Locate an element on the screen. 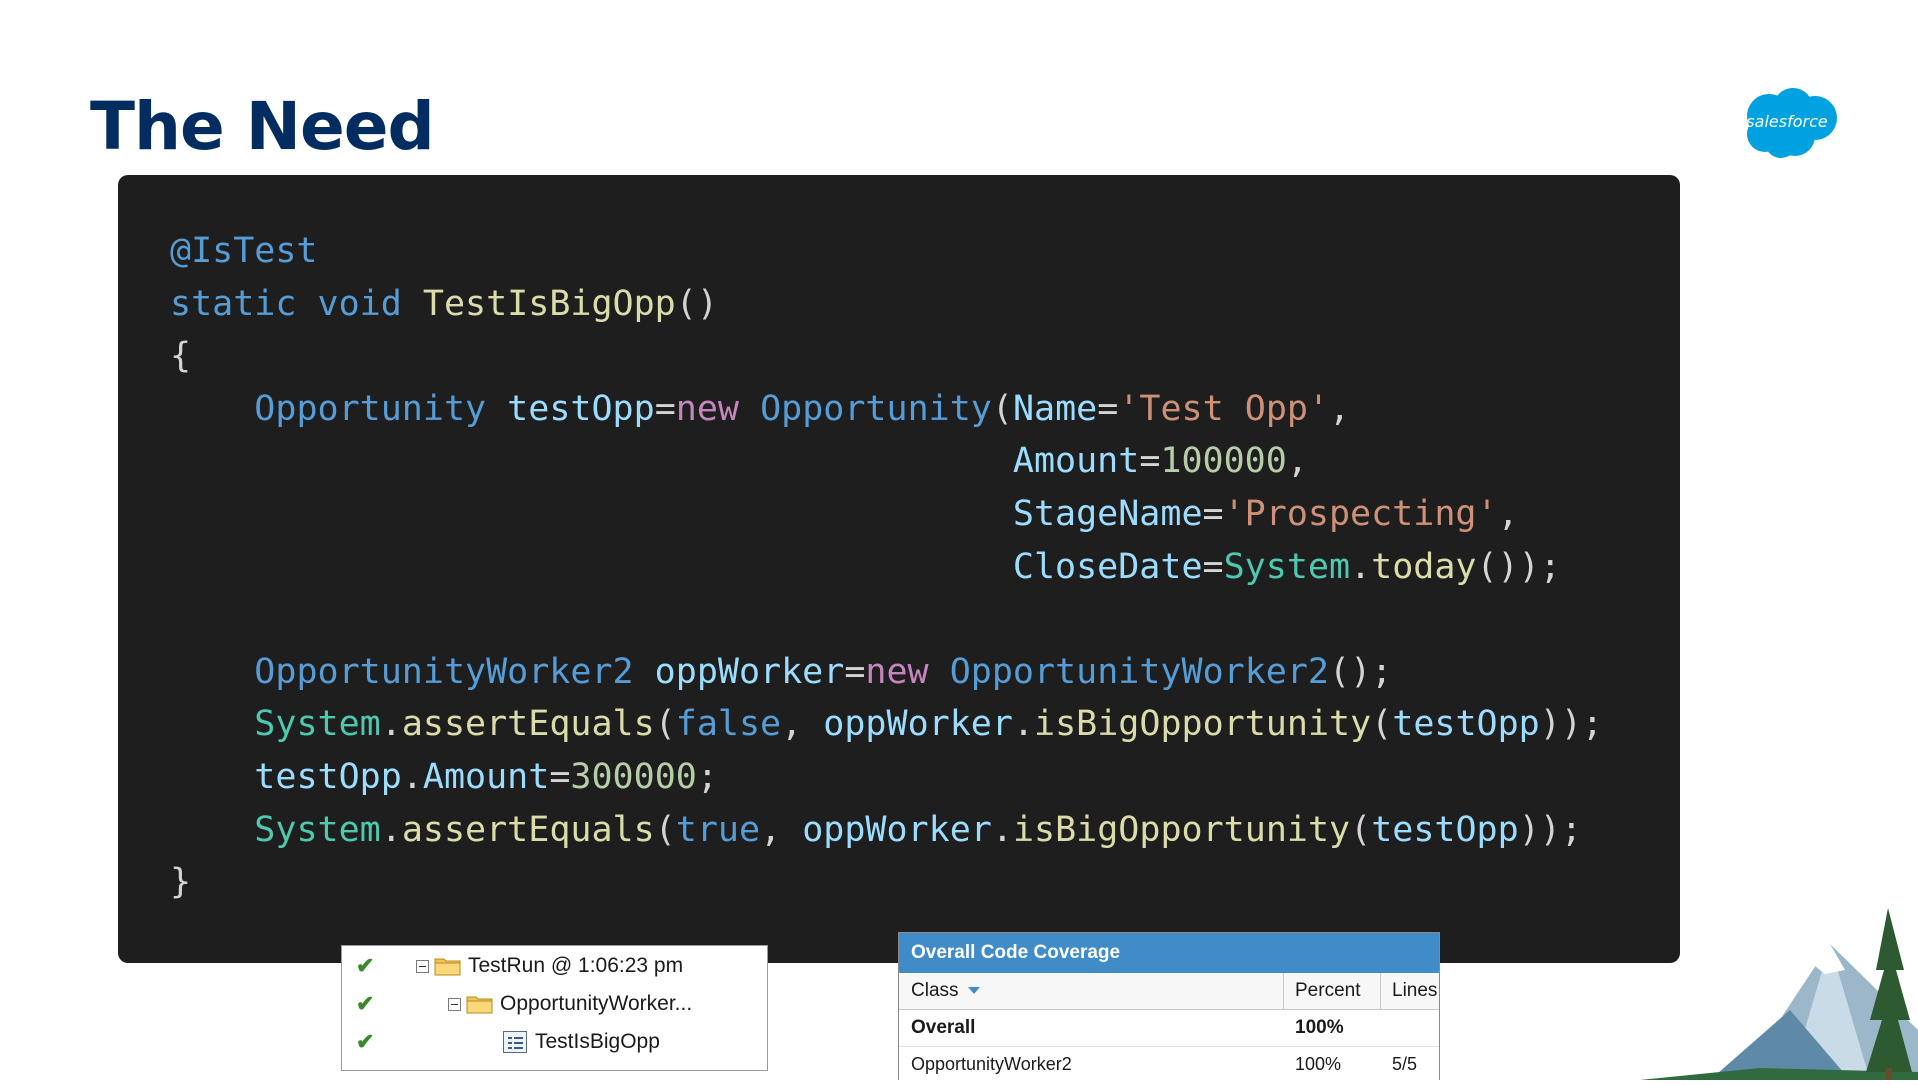  test-method-icon is located at coordinates (515, 1042).